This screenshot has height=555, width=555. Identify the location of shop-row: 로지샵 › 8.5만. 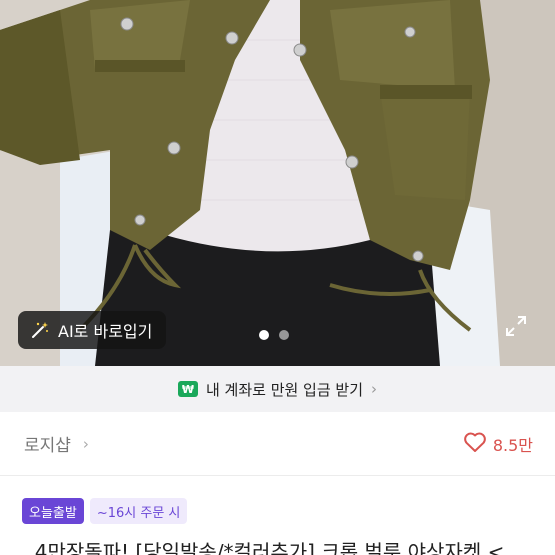
(277, 444).